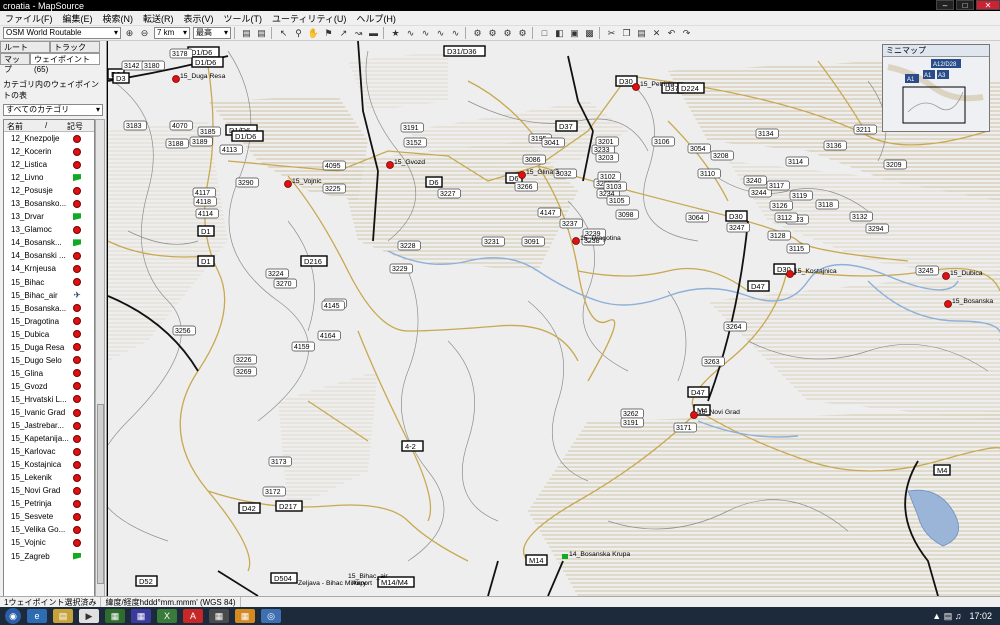  What do you see at coordinates (945, 5) in the screenshot?
I see `minimize-button: –` at bounding box center [945, 5].